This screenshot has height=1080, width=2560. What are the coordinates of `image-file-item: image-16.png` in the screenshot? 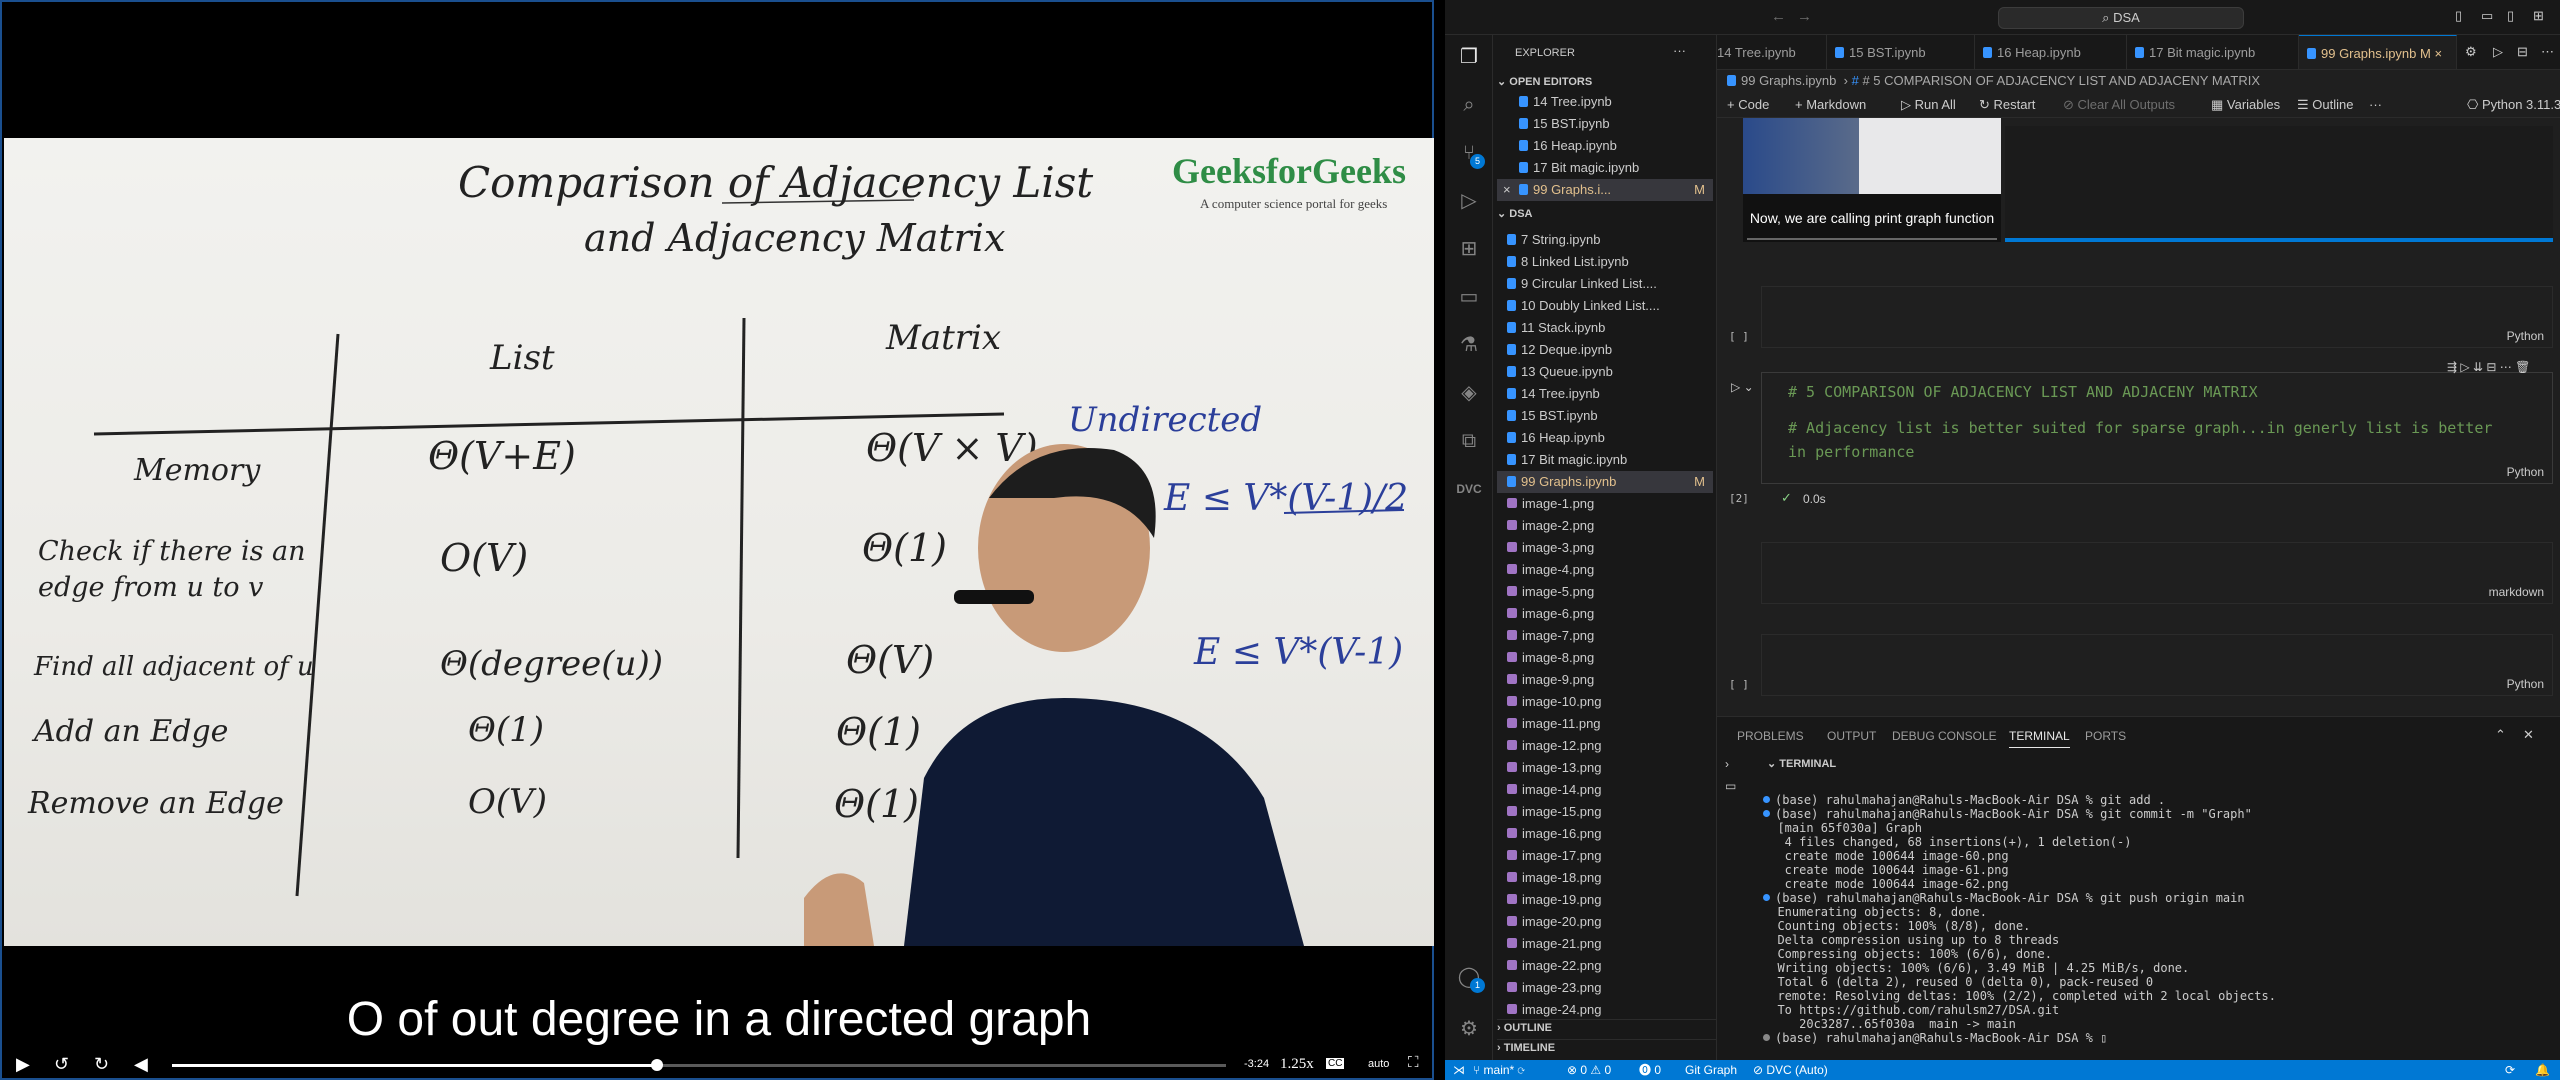 It's located at (1605, 834).